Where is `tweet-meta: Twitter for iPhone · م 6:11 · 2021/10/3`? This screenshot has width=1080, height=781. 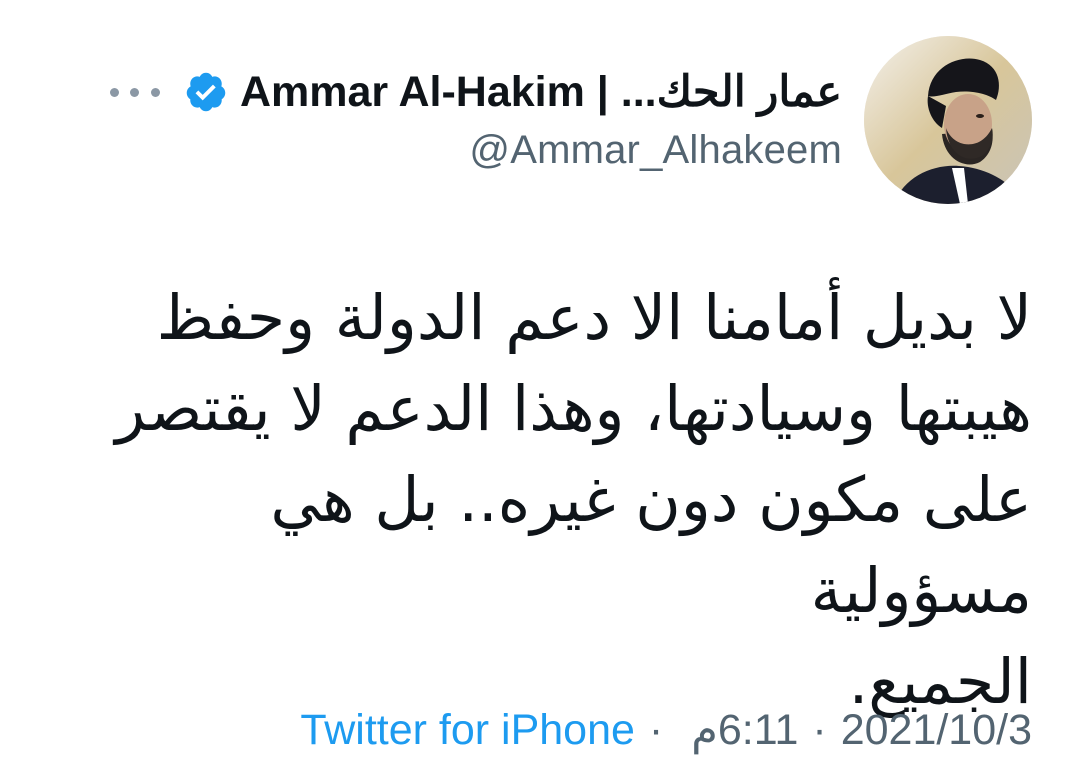
tweet-meta: Twitter for iPhone · م 6:11 · 2021/10/3 is located at coordinates (540, 730).